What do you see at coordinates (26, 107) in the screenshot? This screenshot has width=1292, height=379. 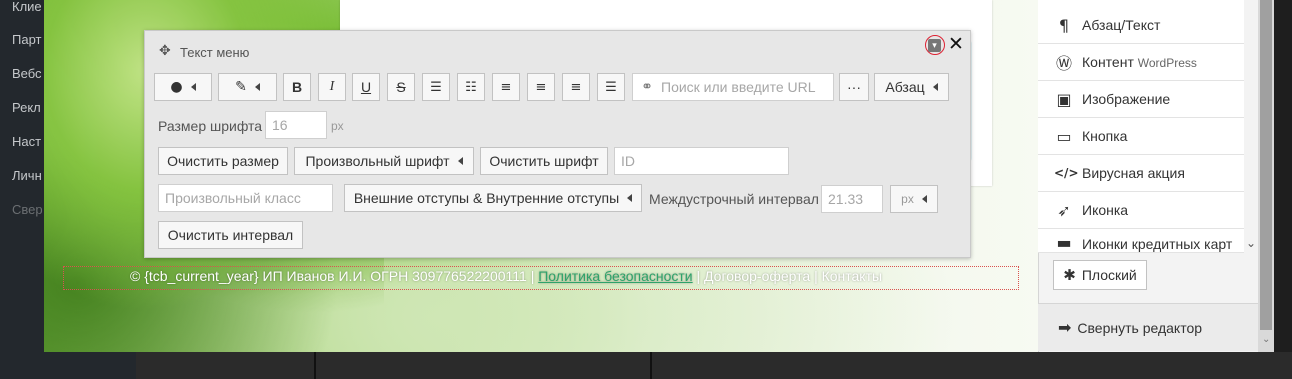 I see `wp-menu-item: Рекл` at bounding box center [26, 107].